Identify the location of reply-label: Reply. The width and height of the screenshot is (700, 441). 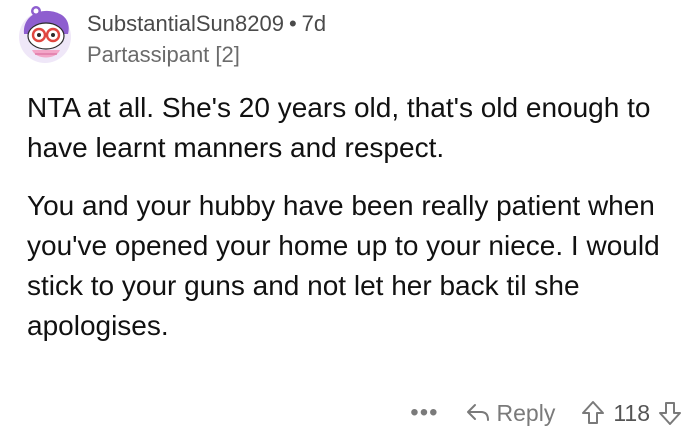
(526, 412).